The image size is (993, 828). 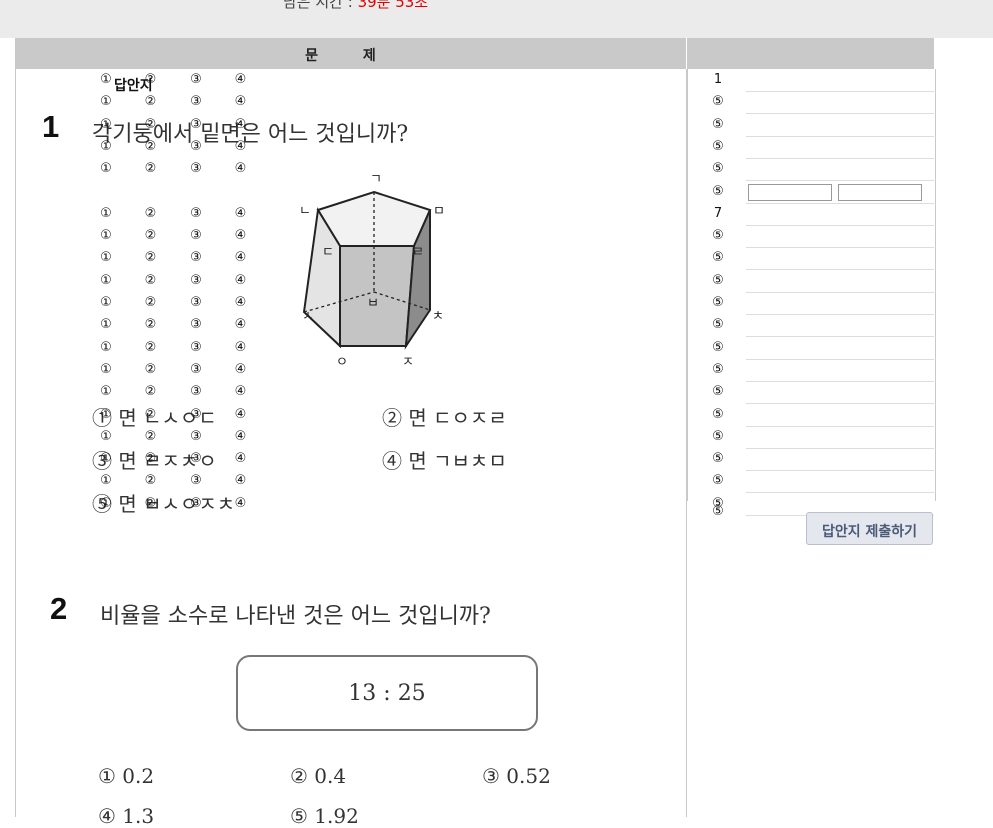 What do you see at coordinates (496, 19) in the screenshot?
I see `top-bar: 남은 시간 : 39분 53초` at bounding box center [496, 19].